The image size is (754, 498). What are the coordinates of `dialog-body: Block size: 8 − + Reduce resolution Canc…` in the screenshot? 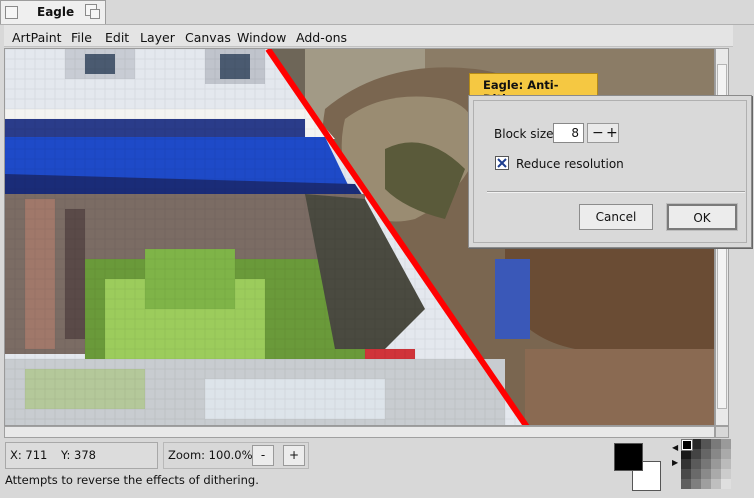 It's located at (610, 171).